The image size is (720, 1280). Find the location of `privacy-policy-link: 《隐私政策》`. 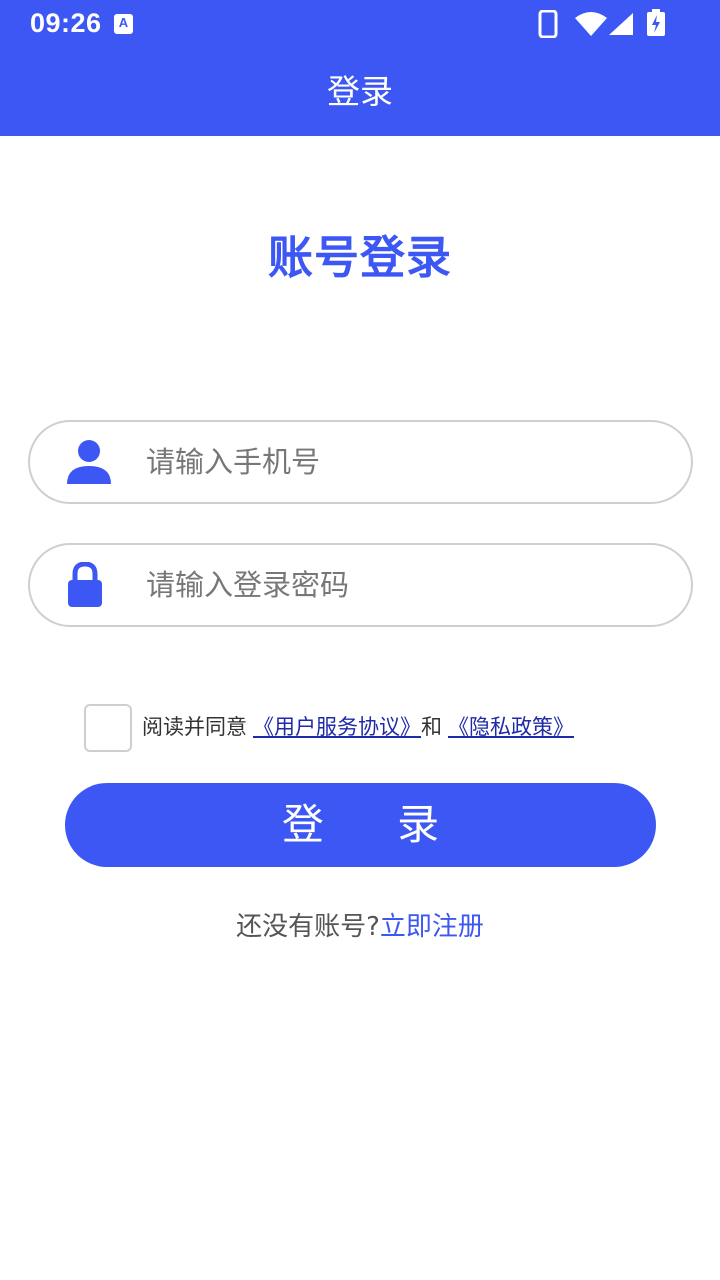

privacy-policy-link: 《隐私政策》 is located at coordinates (508, 727).